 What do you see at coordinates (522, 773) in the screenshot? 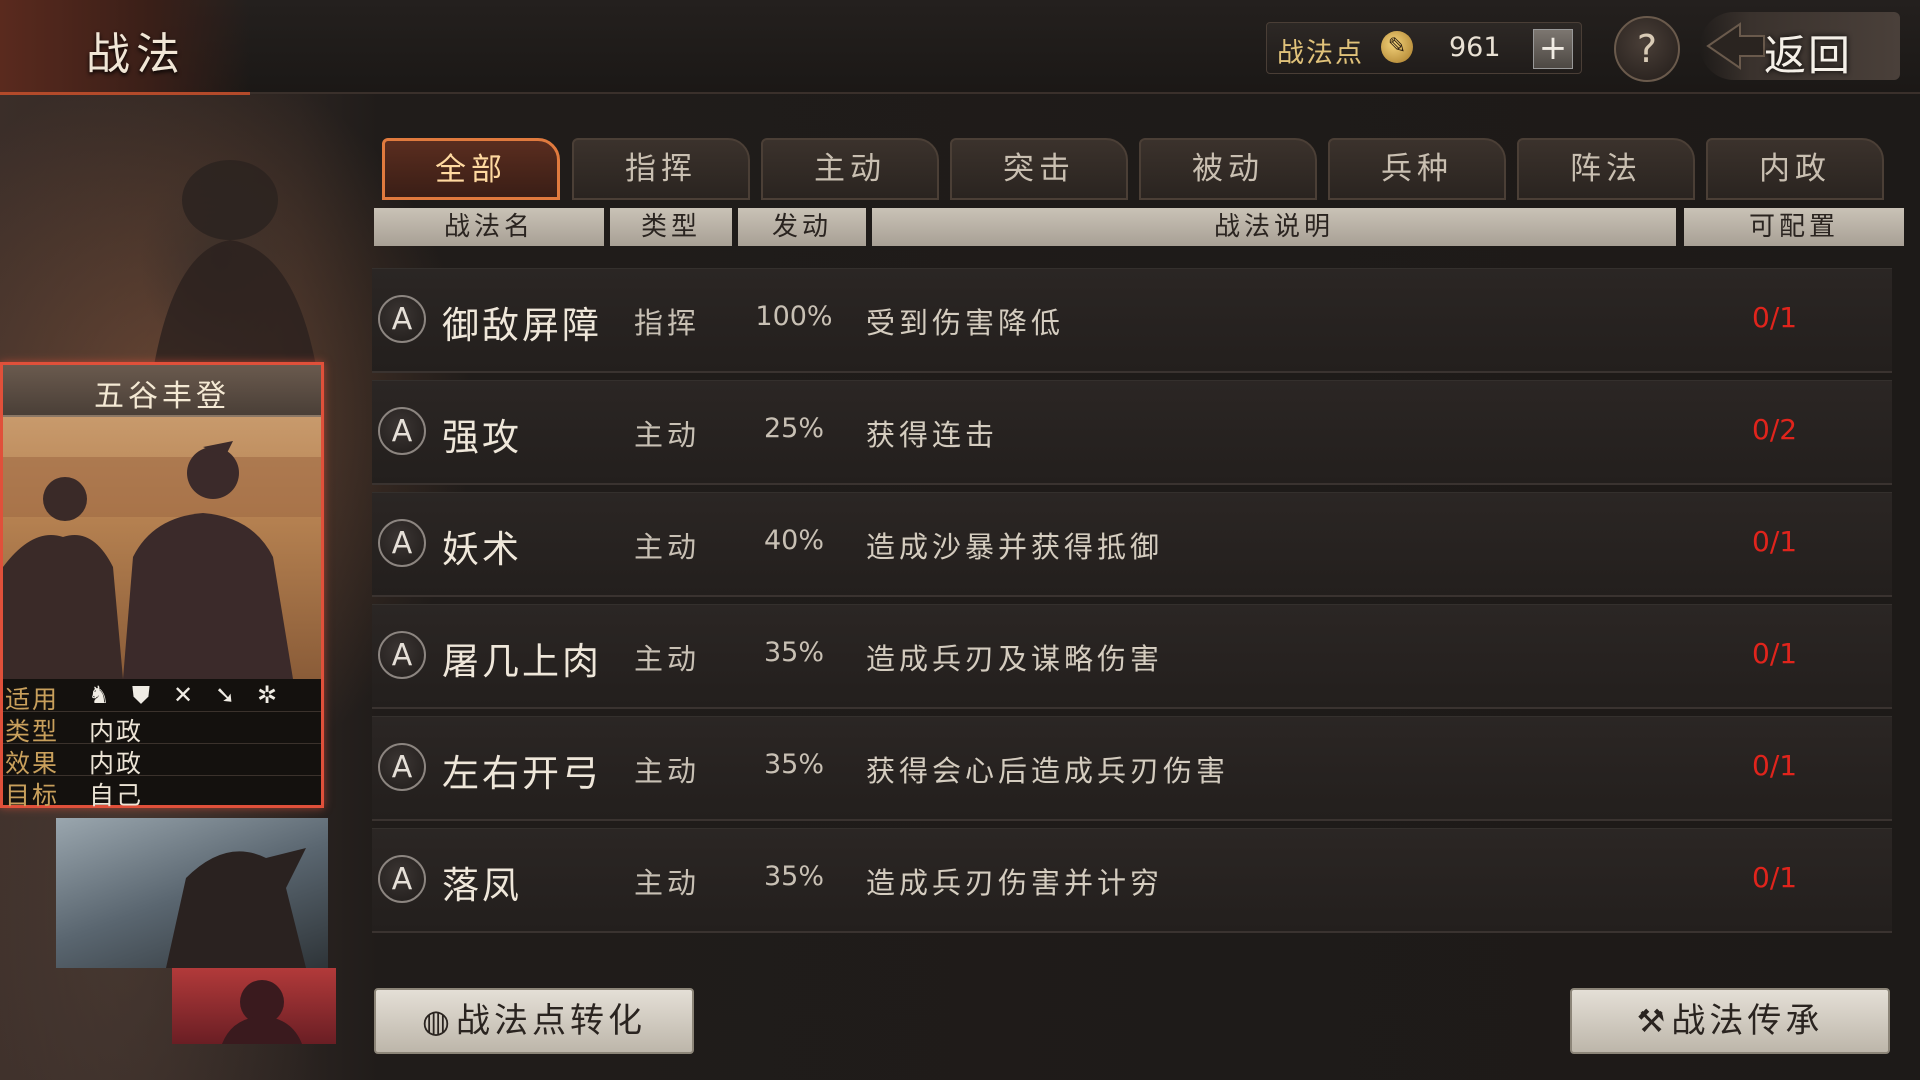
I see `tactic-name: 左右开弓` at bounding box center [522, 773].